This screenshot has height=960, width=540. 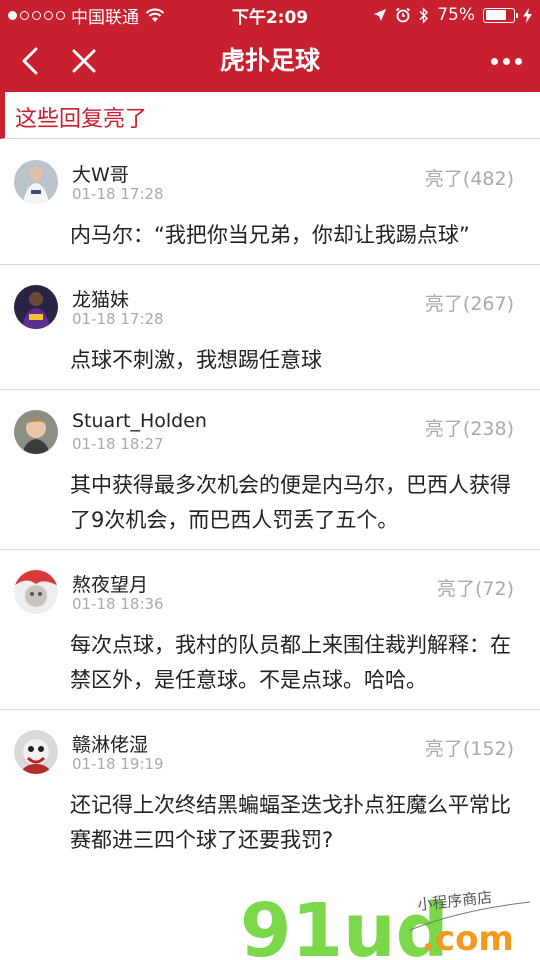 I want to click on status-bar: 中国联通 下午2:09 75%, so click(x=270, y=15).